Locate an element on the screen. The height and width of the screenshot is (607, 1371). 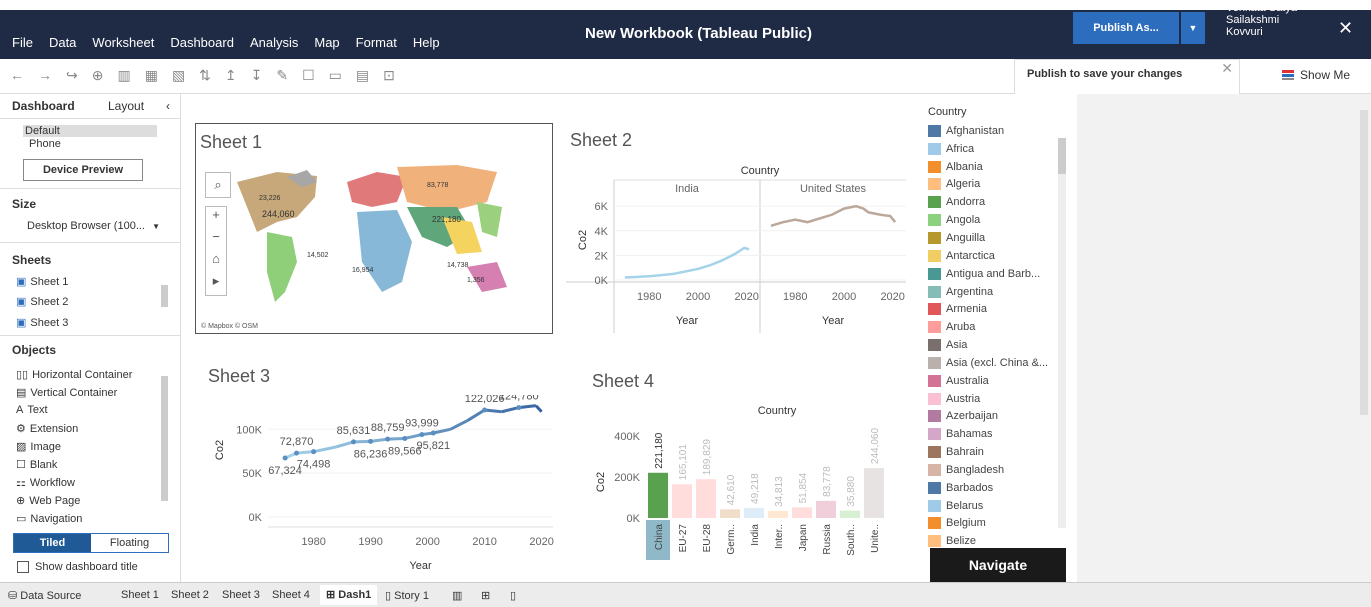
presentation-icon: ⊡ is located at coordinates (389, 75).